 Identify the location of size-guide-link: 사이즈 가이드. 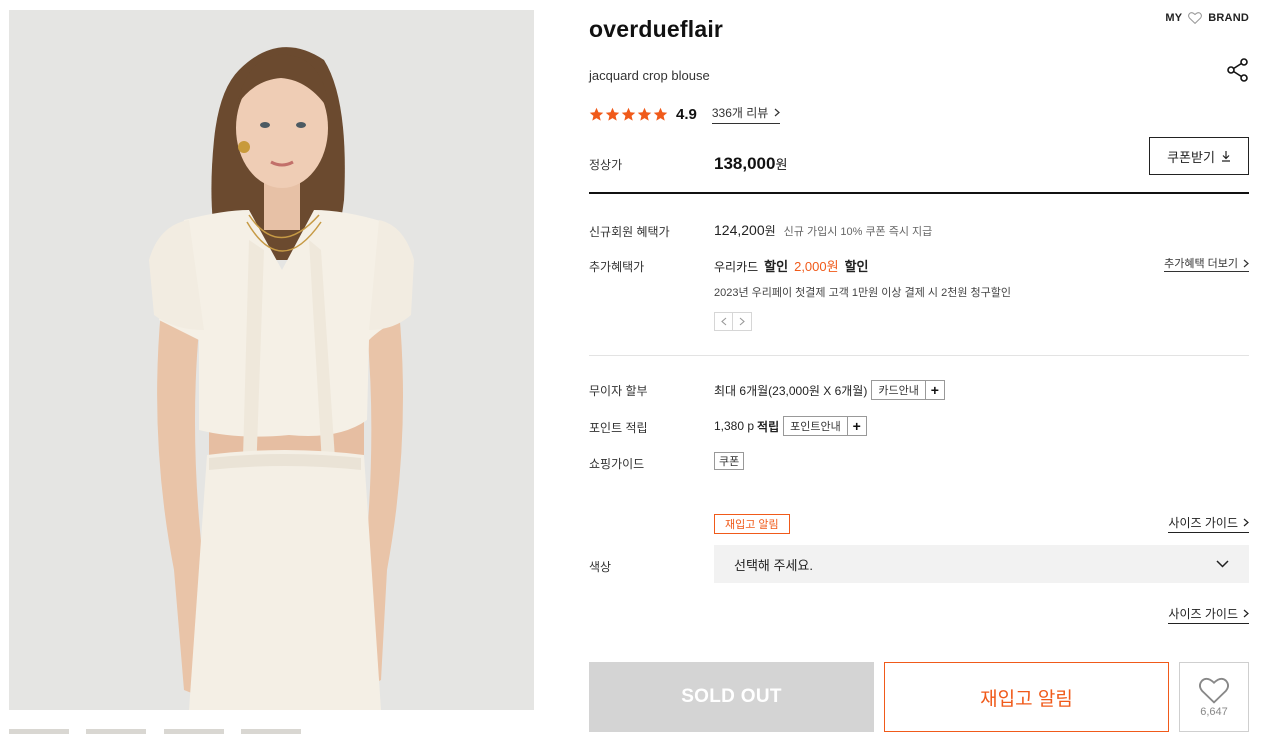
(1208, 523).